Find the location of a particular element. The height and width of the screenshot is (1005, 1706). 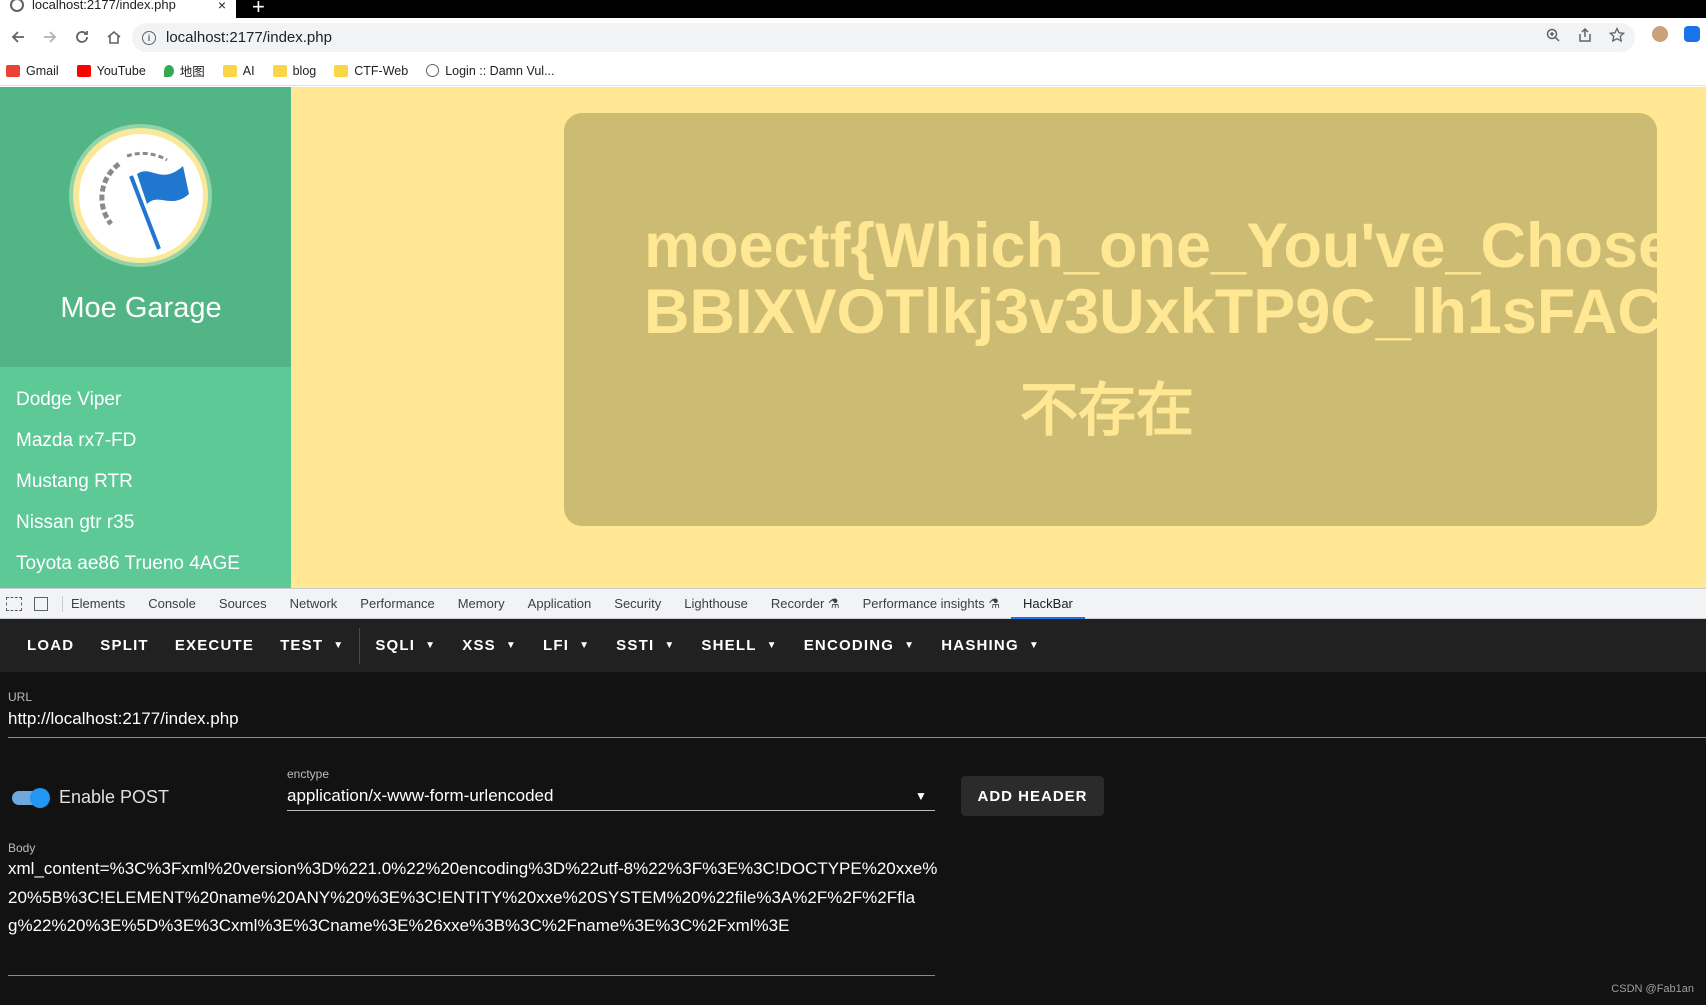

result-line-2: BBIXVOTlkj3v3UxkTP9C_lh1sFACC is located at coordinates (1150, 312).